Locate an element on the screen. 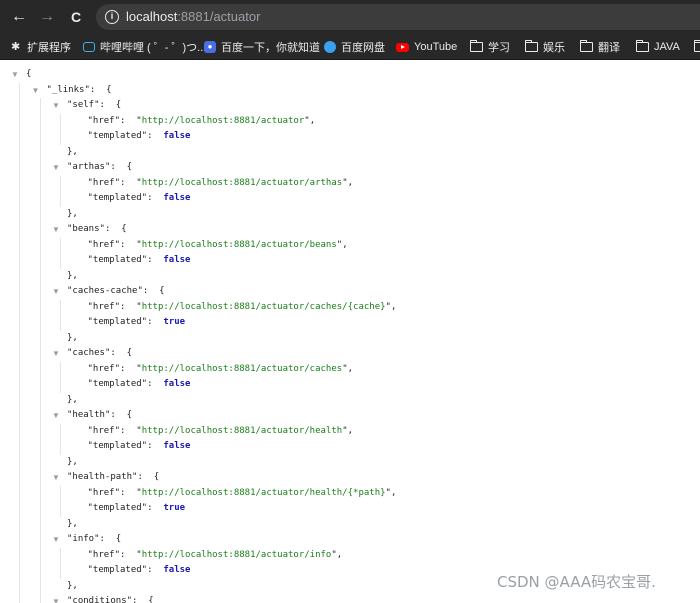 This screenshot has width=700, height=603. bookmark-folder-study: 学习 is located at coordinates (490, 46).